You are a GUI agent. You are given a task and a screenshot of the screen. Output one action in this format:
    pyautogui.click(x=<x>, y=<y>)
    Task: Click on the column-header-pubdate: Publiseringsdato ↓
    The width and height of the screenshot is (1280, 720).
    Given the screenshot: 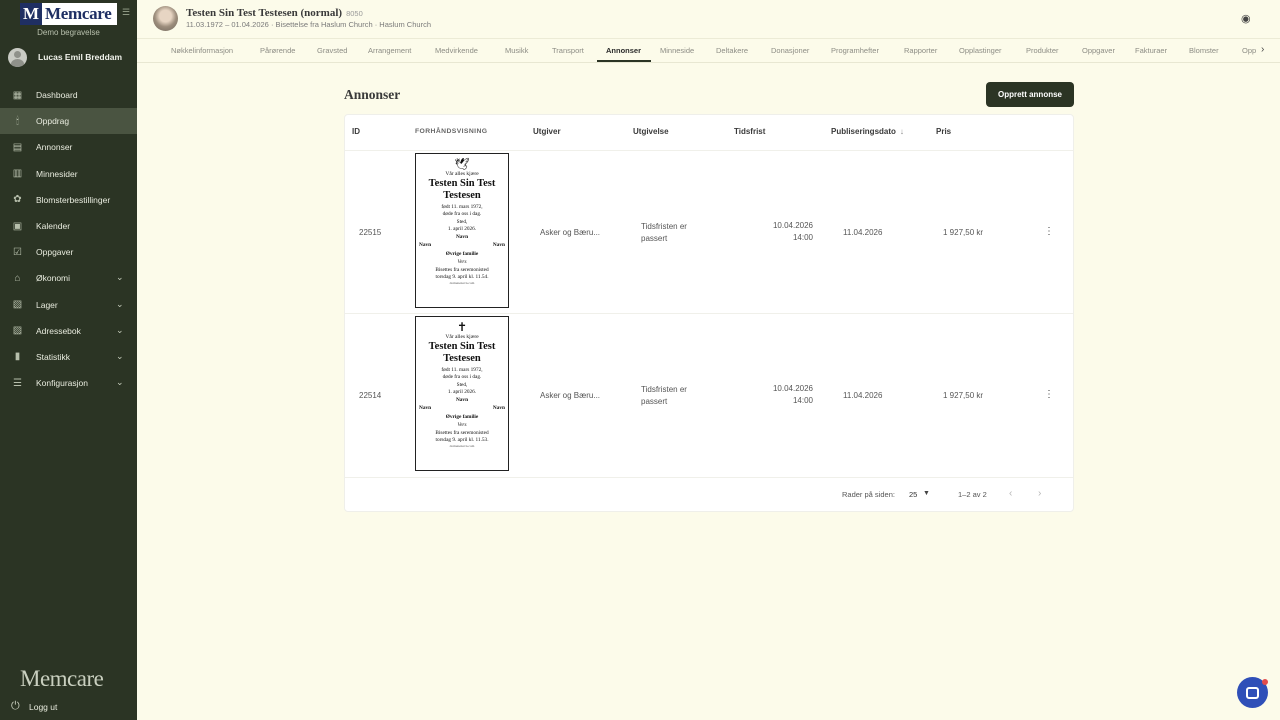 What is the action you would take?
    pyautogui.click(x=867, y=131)
    